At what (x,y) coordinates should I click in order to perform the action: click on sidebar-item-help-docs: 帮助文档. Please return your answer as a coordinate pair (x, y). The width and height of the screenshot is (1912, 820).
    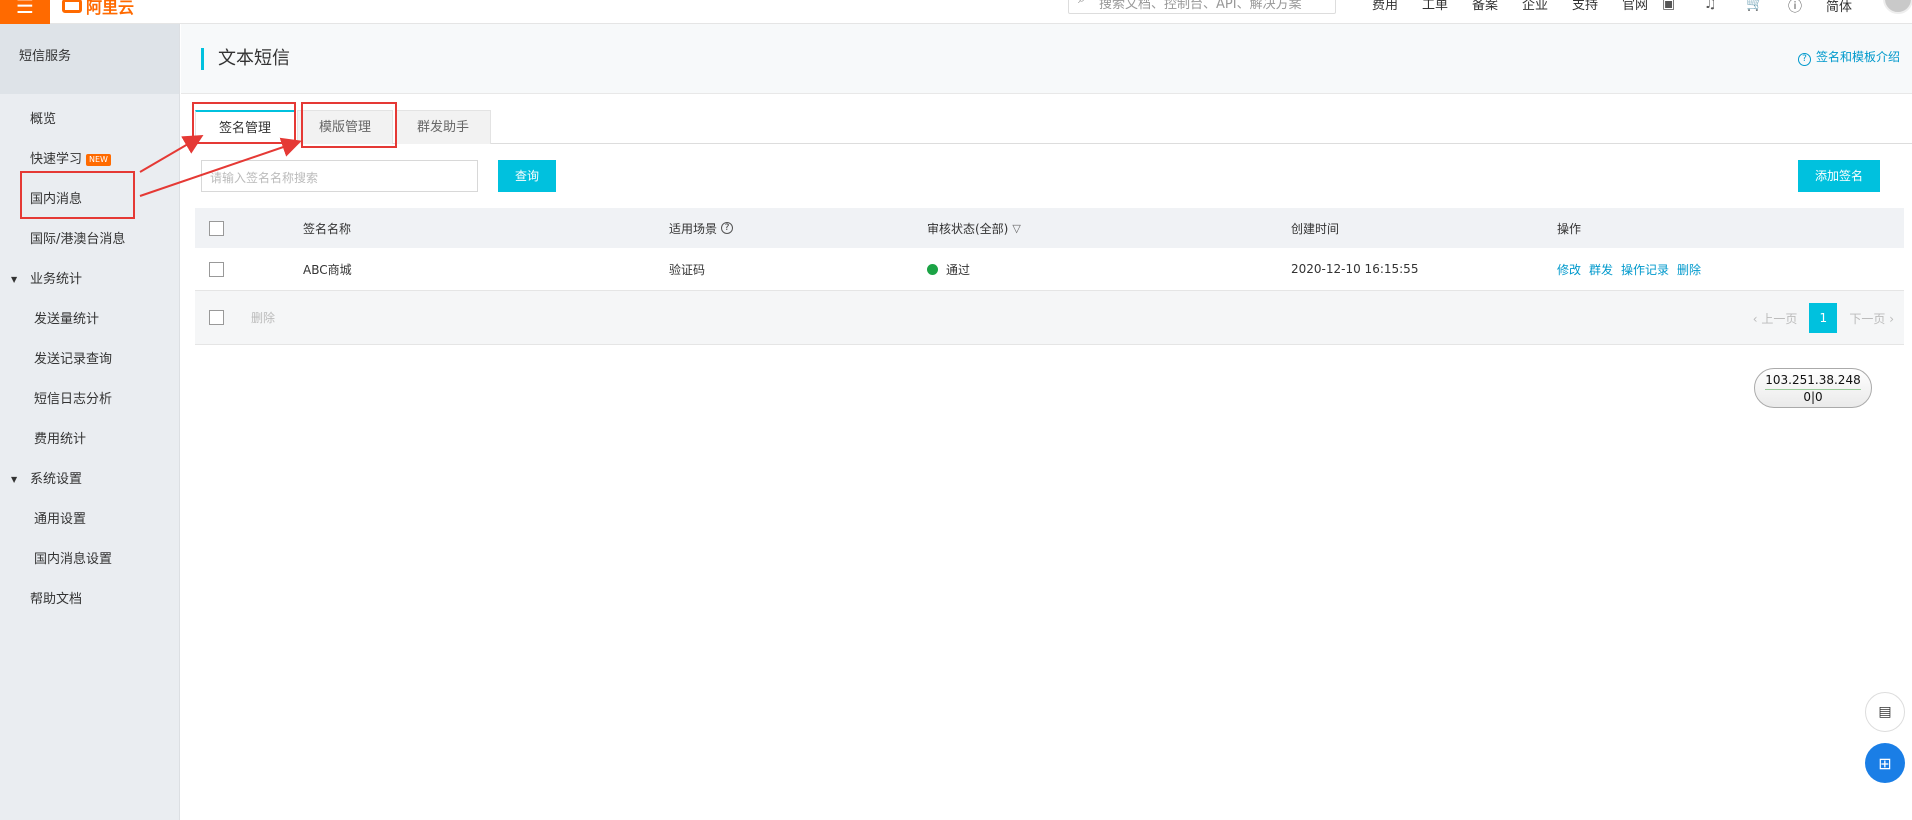
    Looking at the image, I should click on (89, 600).